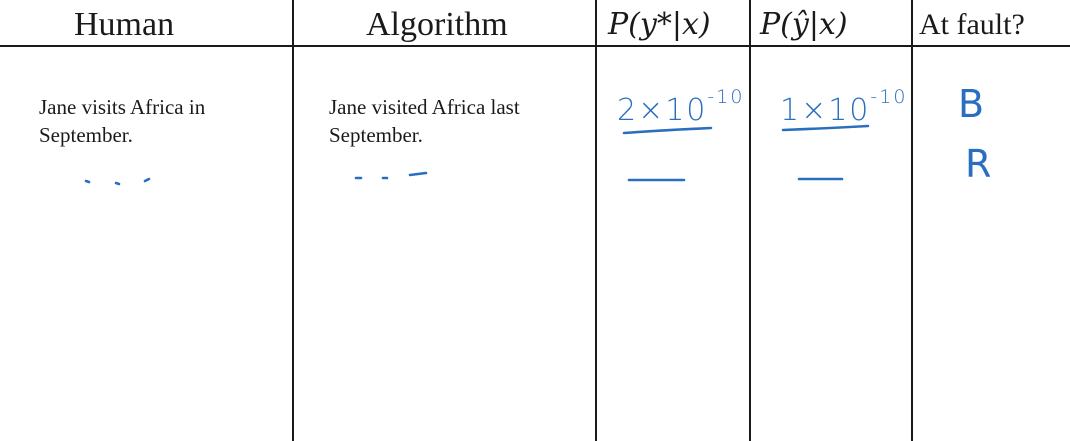 The image size is (1070, 441). What do you see at coordinates (825, 128) in the screenshot?
I see `p-y-hat-underline` at bounding box center [825, 128].